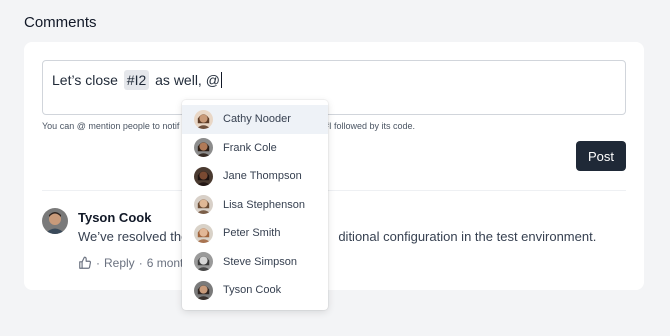 The image size is (670, 336). Describe the element at coordinates (111, 126) in the screenshot. I see `helper-text-left: You can @ mention people to notif` at that location.